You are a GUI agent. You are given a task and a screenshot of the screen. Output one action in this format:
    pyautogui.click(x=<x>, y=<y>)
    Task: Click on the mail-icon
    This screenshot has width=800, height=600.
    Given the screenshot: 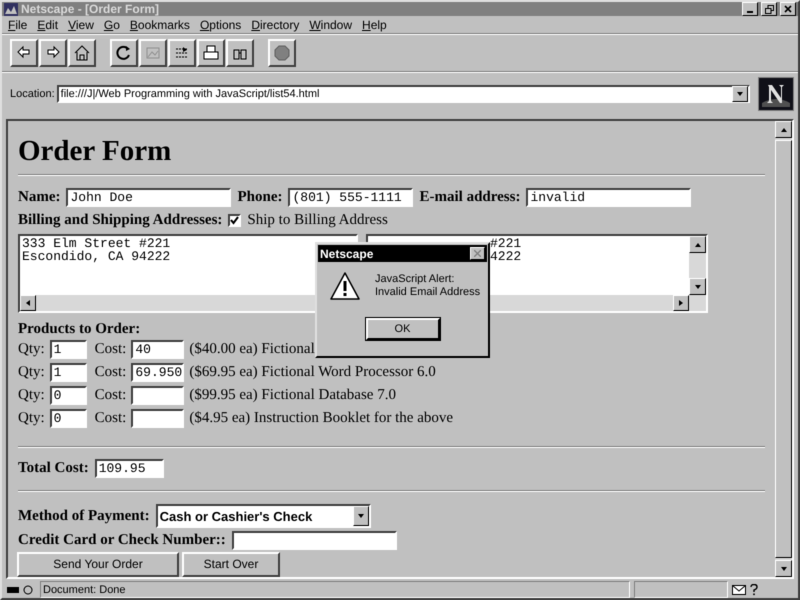 What is the action you would take?
    pyautogui.click(x=739, y=589)
    